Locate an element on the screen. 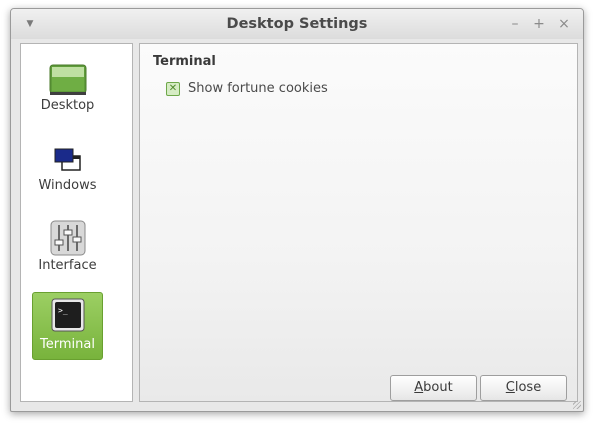 This screenshot has width=600, height=427. sidebar-item-label: Desktop is located at coordinates (67, 105).